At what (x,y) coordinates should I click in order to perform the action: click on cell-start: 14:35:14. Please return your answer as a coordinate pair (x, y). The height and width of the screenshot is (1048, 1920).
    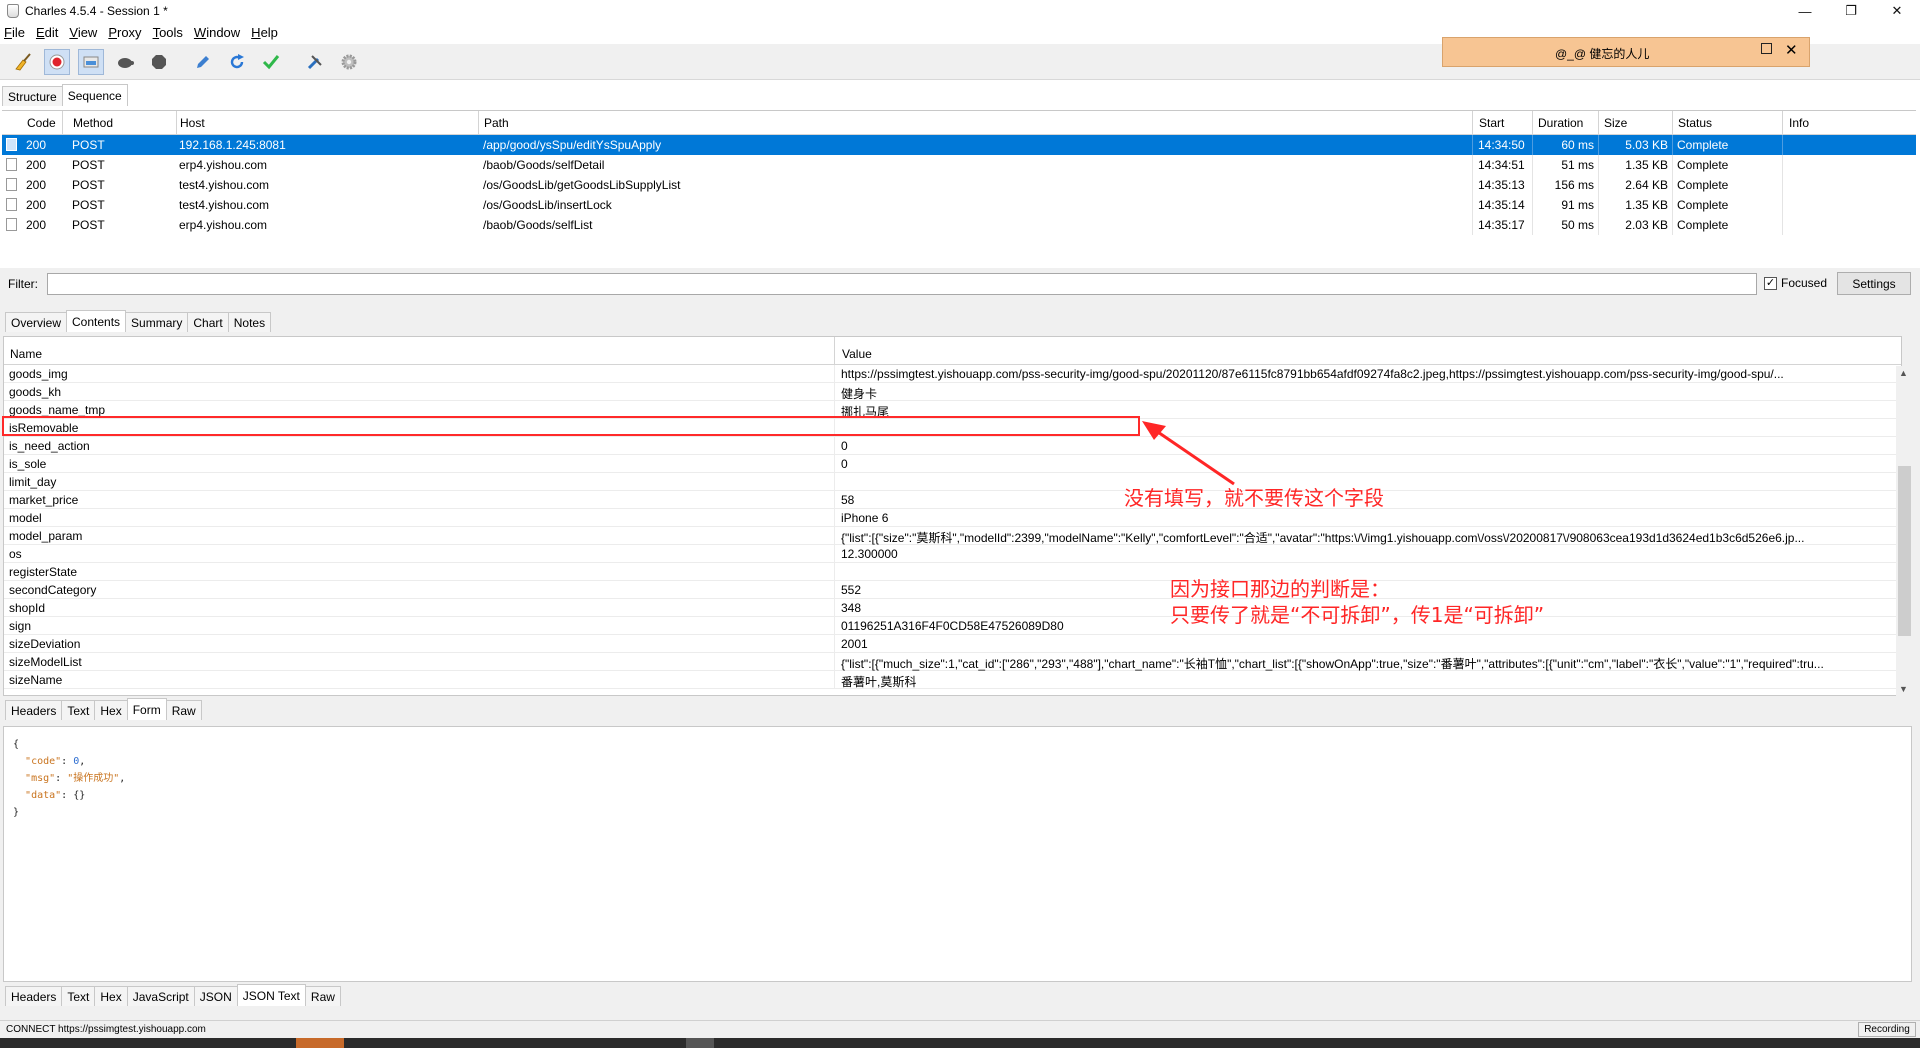
    Looking at the image, I should click on (1501, 205).